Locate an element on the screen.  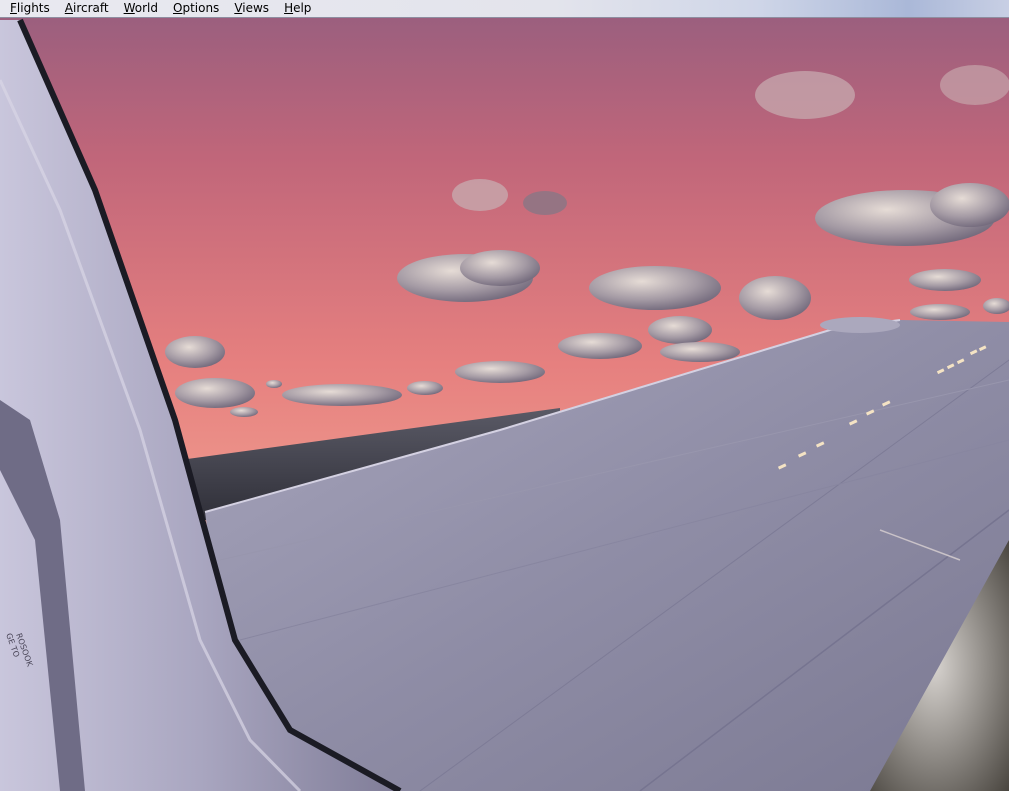
menu-world-mnemonic: W is located at coordinates (129, 8).